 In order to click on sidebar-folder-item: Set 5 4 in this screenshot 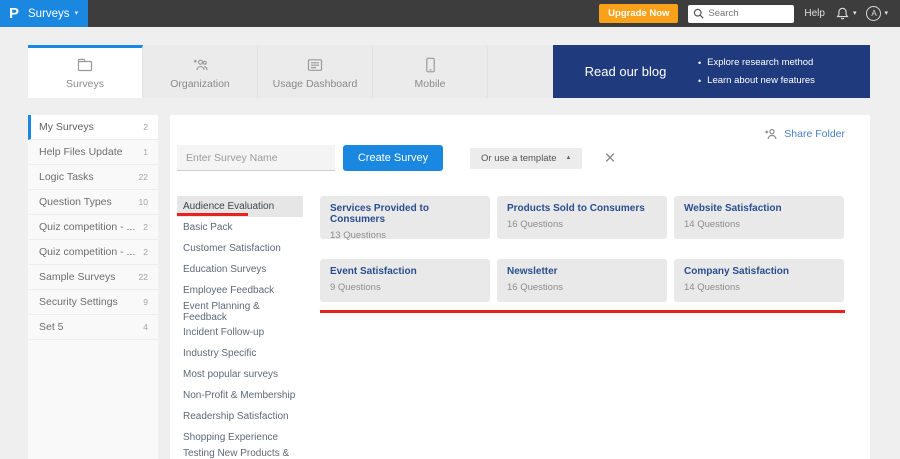, I will do `click(93, 327)`.